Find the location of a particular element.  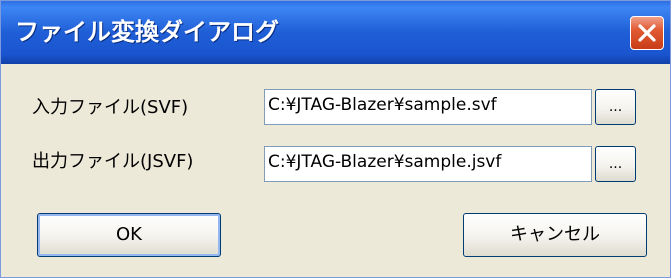

output-file-field: C:¥JTAG-Blazer¥sample.jsvf is located at coordinates (428, 164).